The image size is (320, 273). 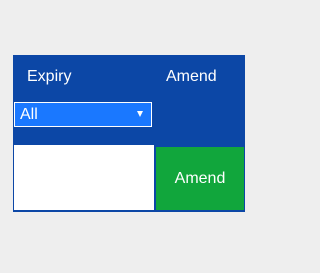 What do you see at coordinates (29, 114) in the screenshot?
I see `expiry-select-value: All` at bounding box center [29, 114].